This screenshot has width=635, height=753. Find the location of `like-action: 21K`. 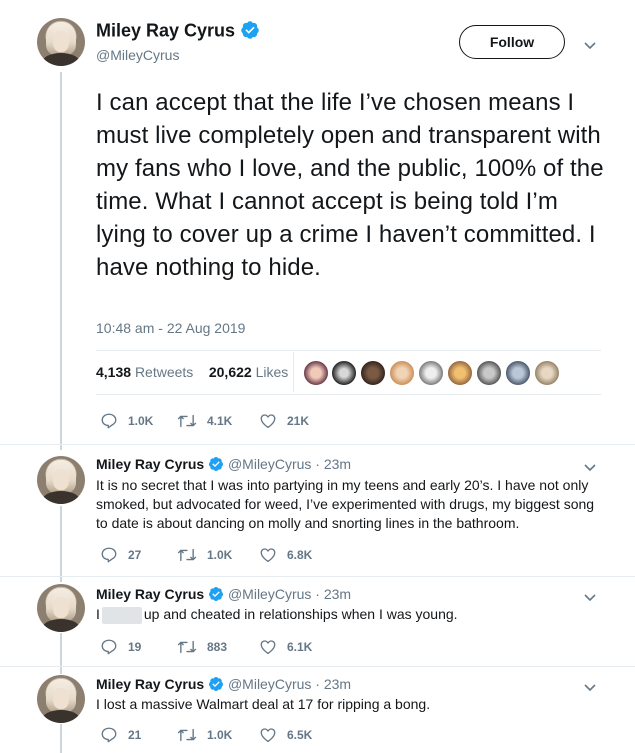

like-action: 21K is located at coordinates (284, 421).